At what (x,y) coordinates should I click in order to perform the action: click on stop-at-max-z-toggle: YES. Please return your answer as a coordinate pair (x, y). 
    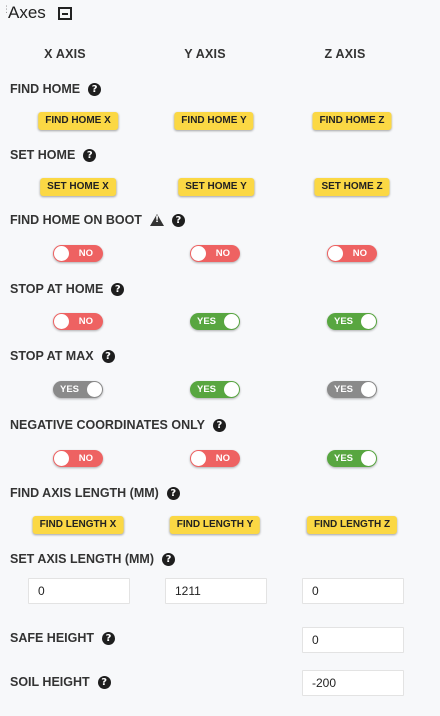
    Looking at the image, I should click on (352, 389).